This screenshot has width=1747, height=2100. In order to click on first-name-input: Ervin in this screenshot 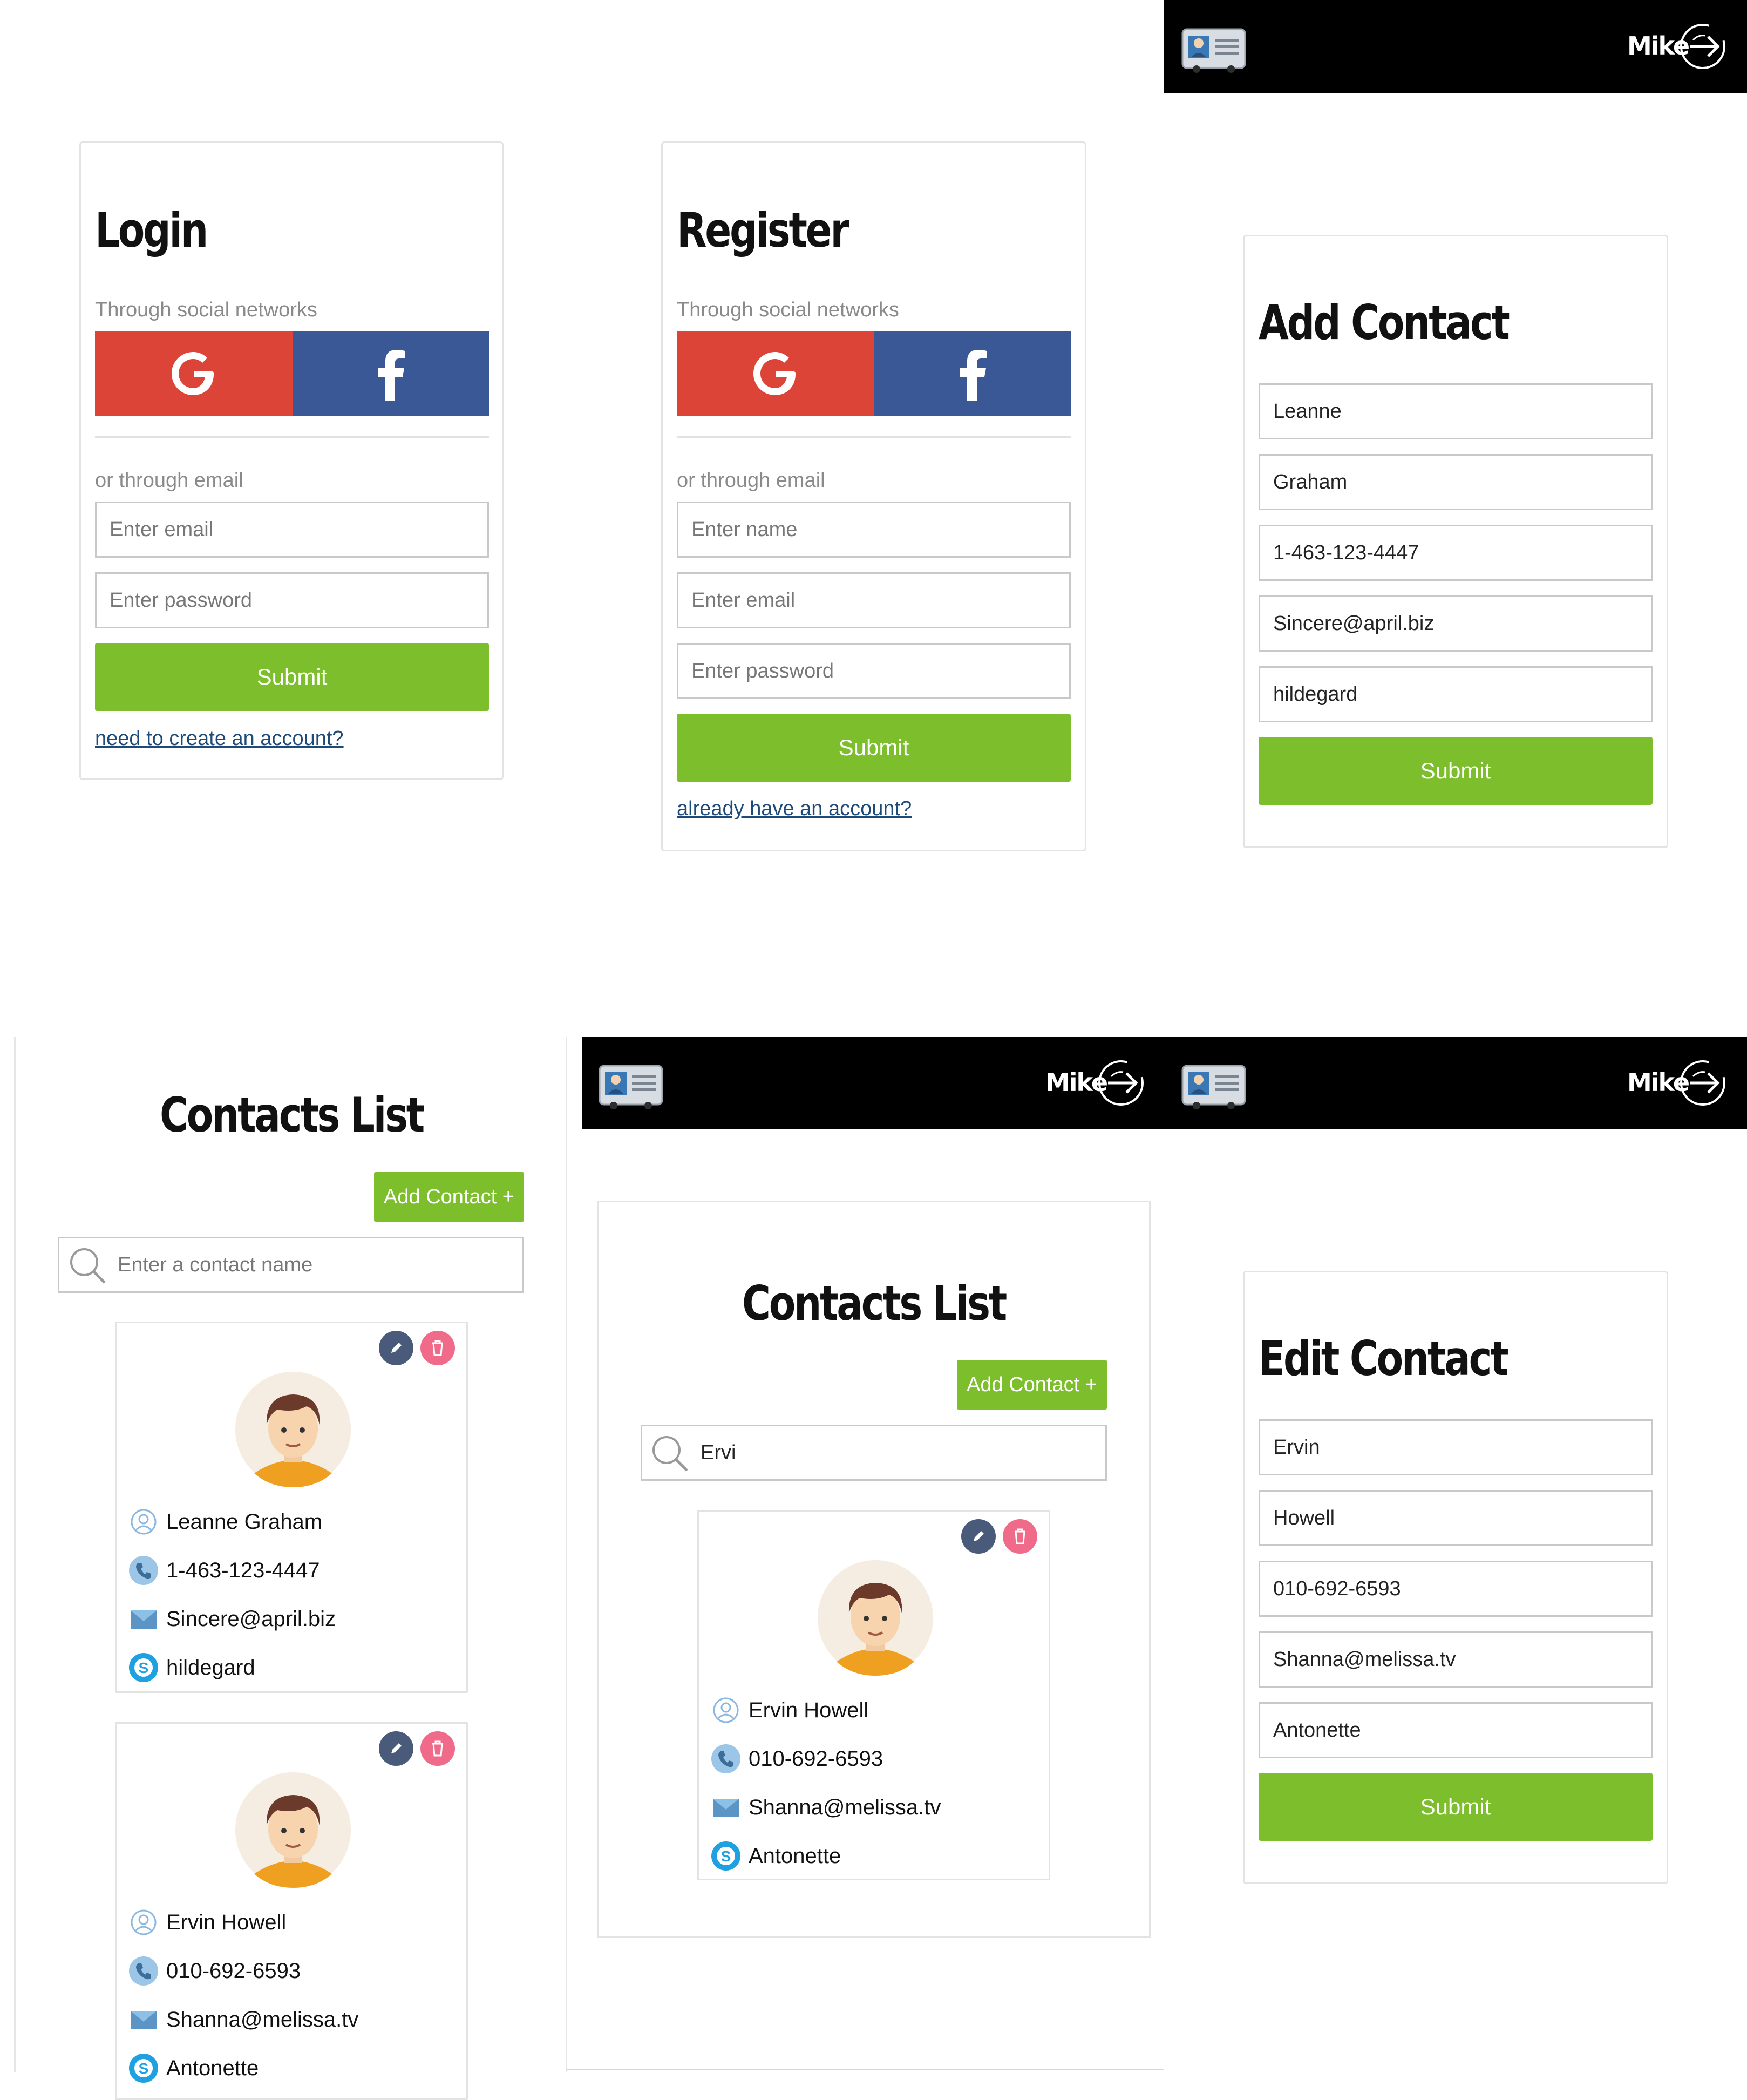, I will do `click(1456, 1447)`.